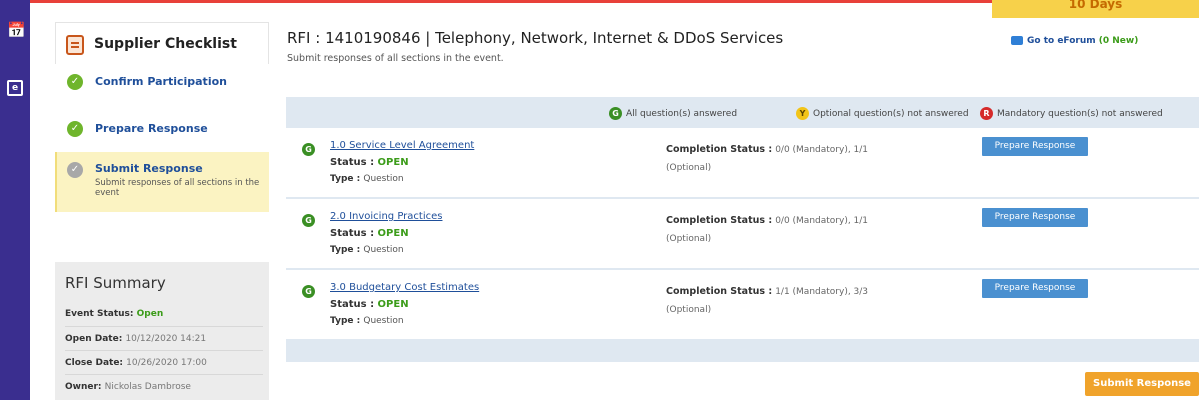  What do you see at coordinates (682, 114) in the screenshot?
I see `legend-text: All question(s) answered` at bounding box center [682, 114].